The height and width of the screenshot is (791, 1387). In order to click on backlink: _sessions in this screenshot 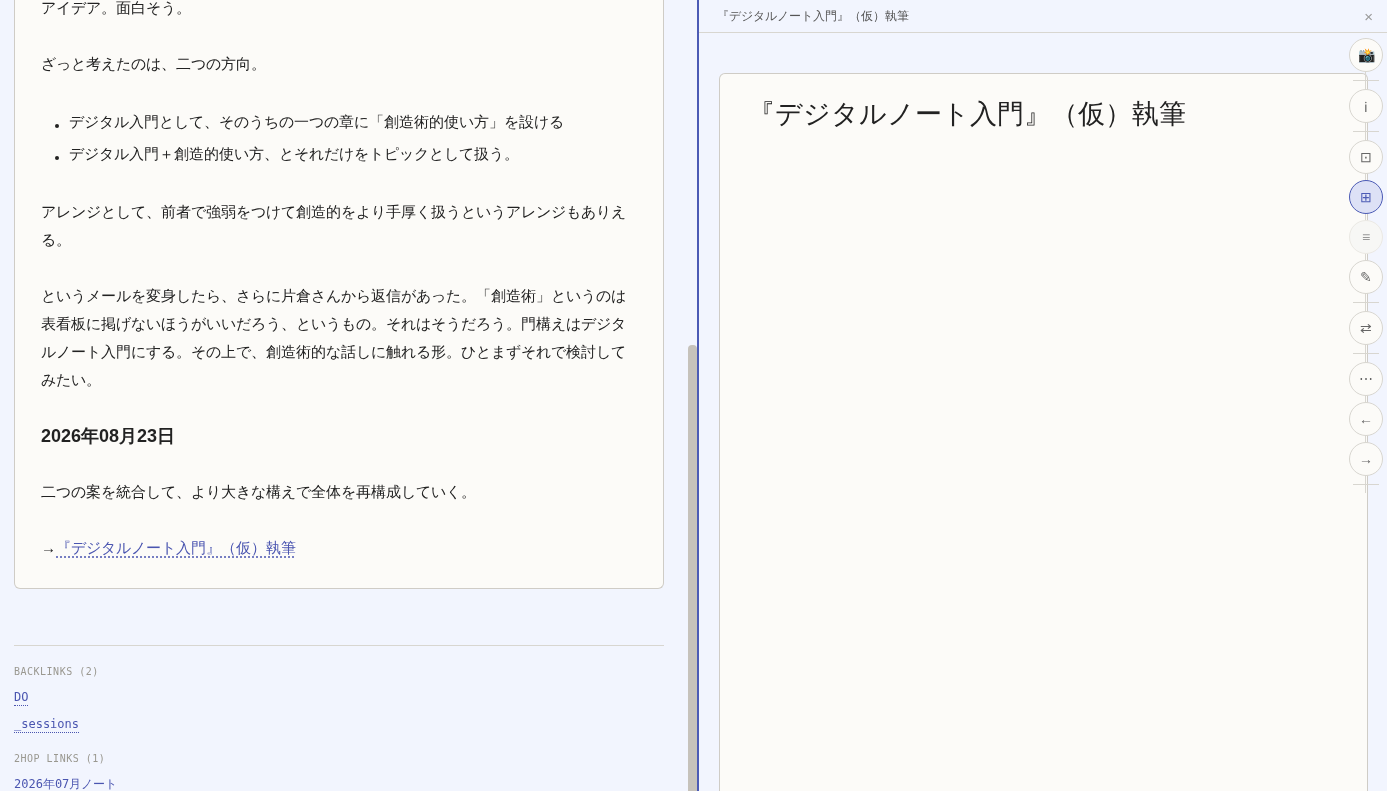, I will do `click(47, 724)`.